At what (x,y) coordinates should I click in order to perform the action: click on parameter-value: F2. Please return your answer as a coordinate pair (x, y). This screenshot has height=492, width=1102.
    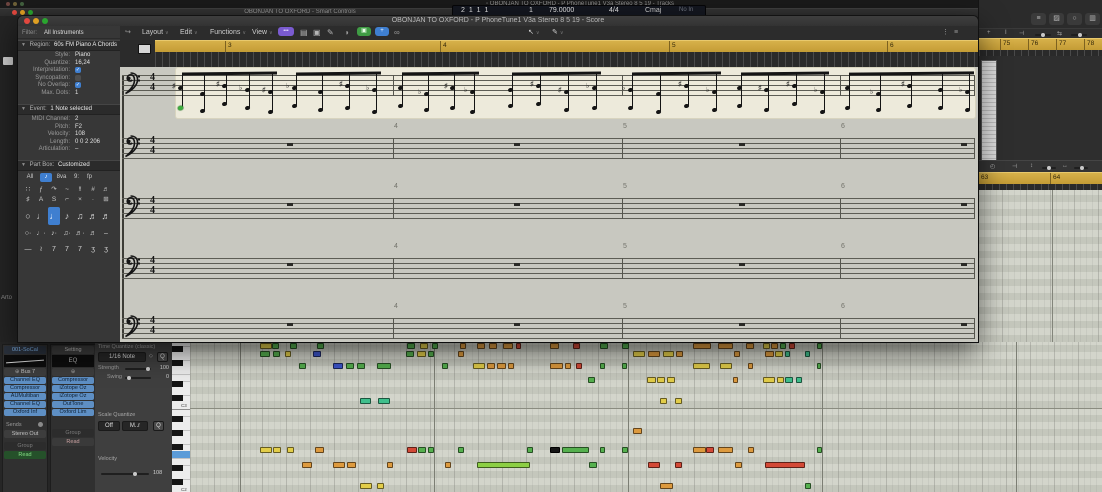
    Looking at the image, I should click on (78, 127).